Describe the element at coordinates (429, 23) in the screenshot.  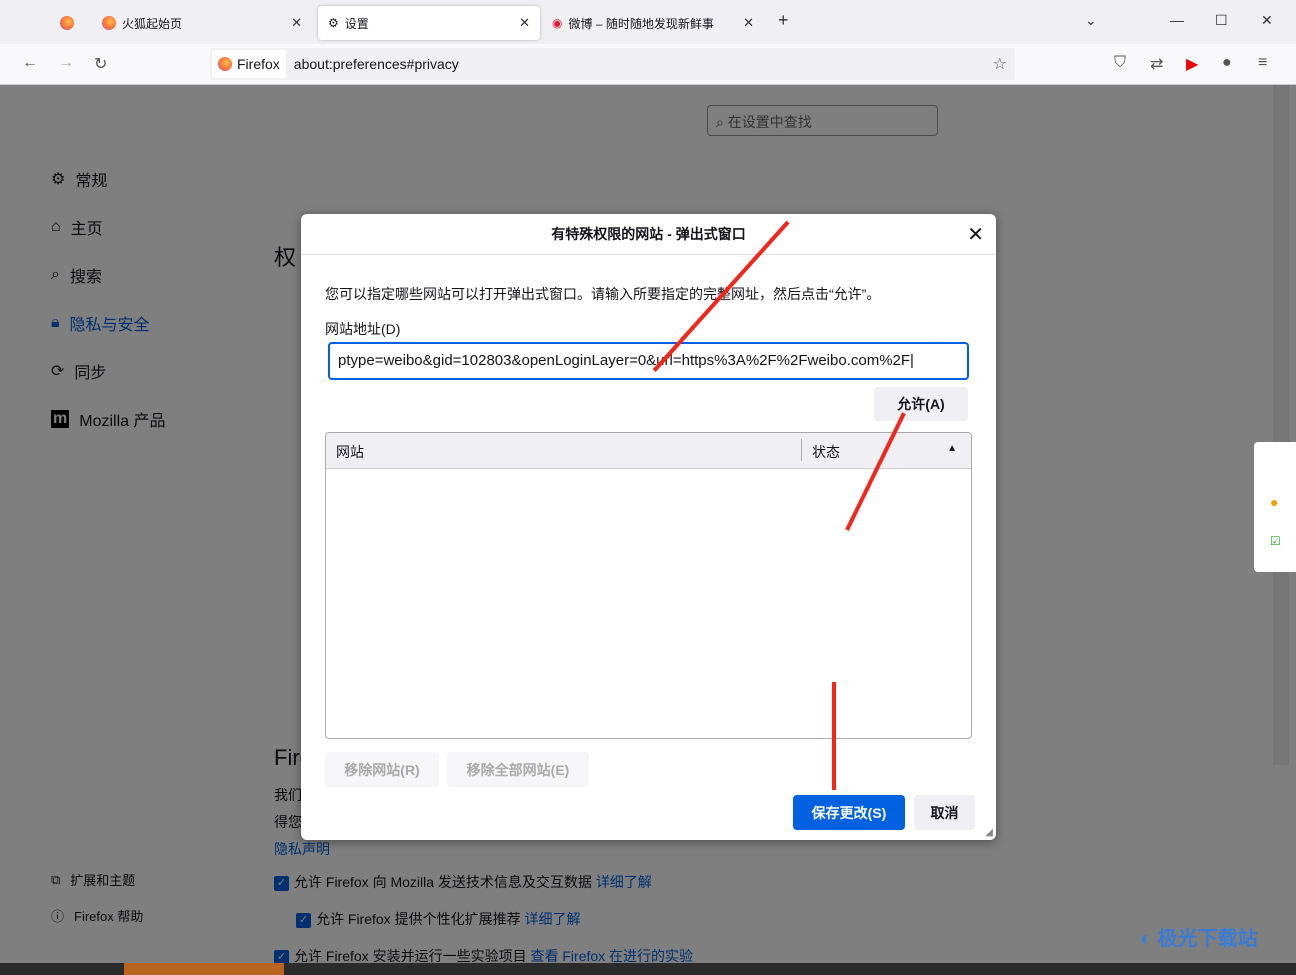
I see `tab-settings: ⚙ 设置 ✕` at that location.